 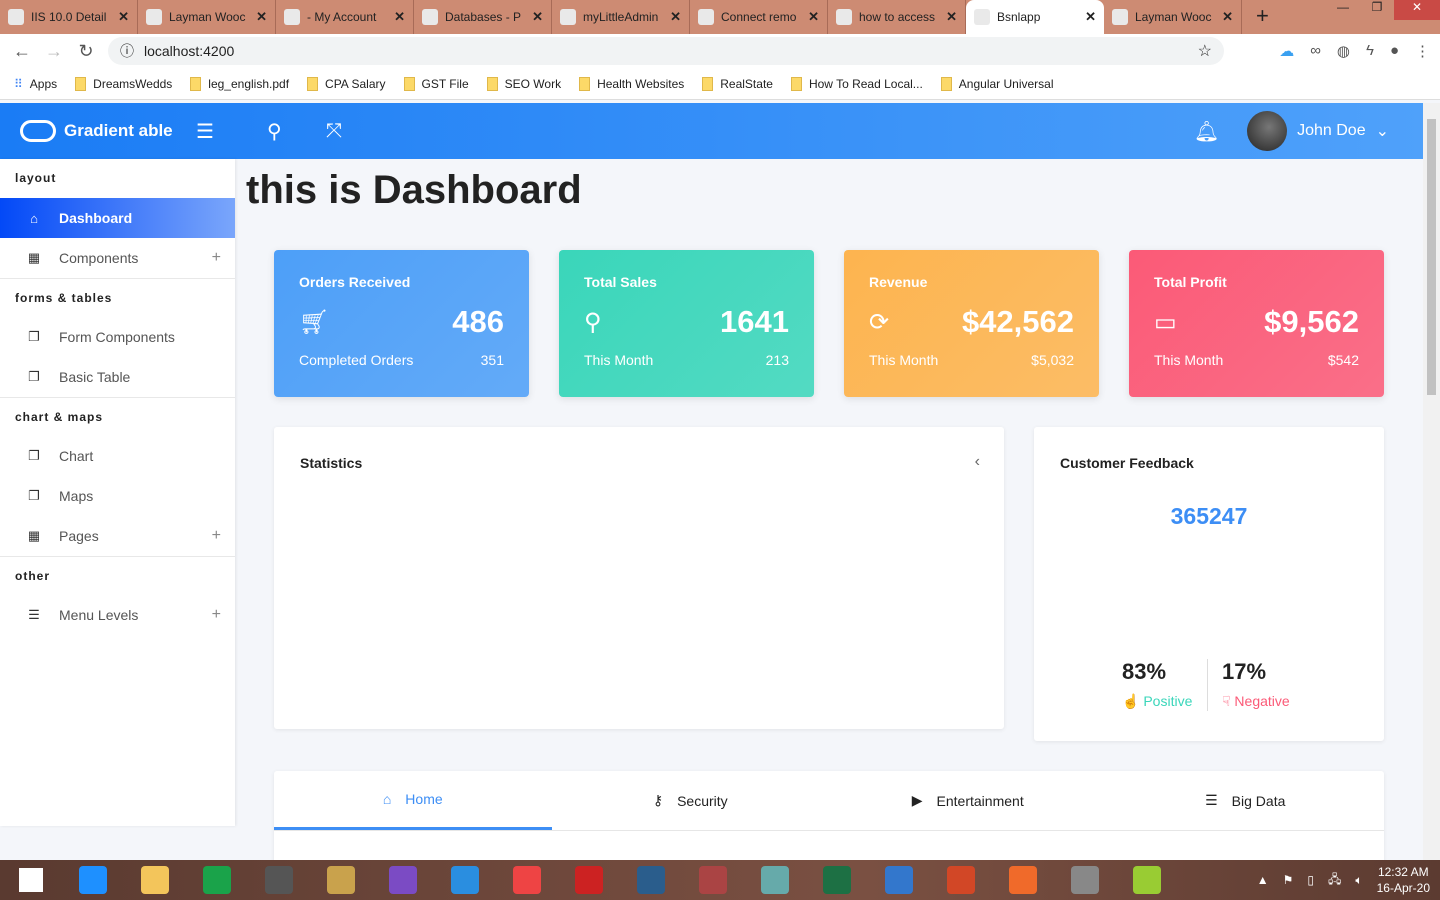 I want to click on scrollbar-thumb, so click(x=1431, y=257).